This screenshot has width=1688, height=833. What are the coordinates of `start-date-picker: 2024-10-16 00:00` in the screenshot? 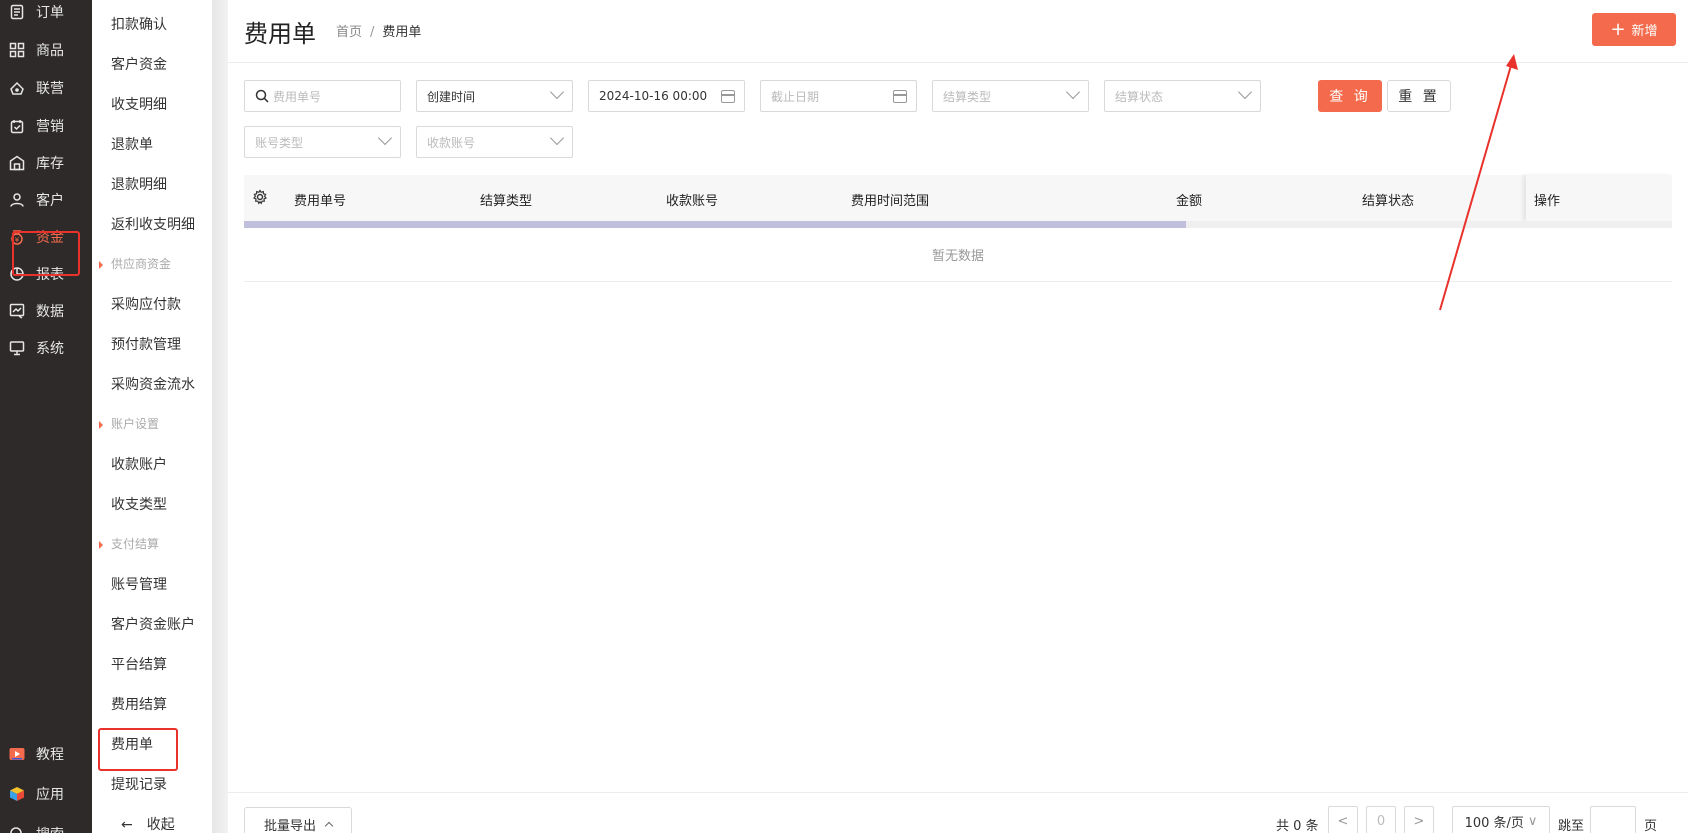 It's located at (666, 96).